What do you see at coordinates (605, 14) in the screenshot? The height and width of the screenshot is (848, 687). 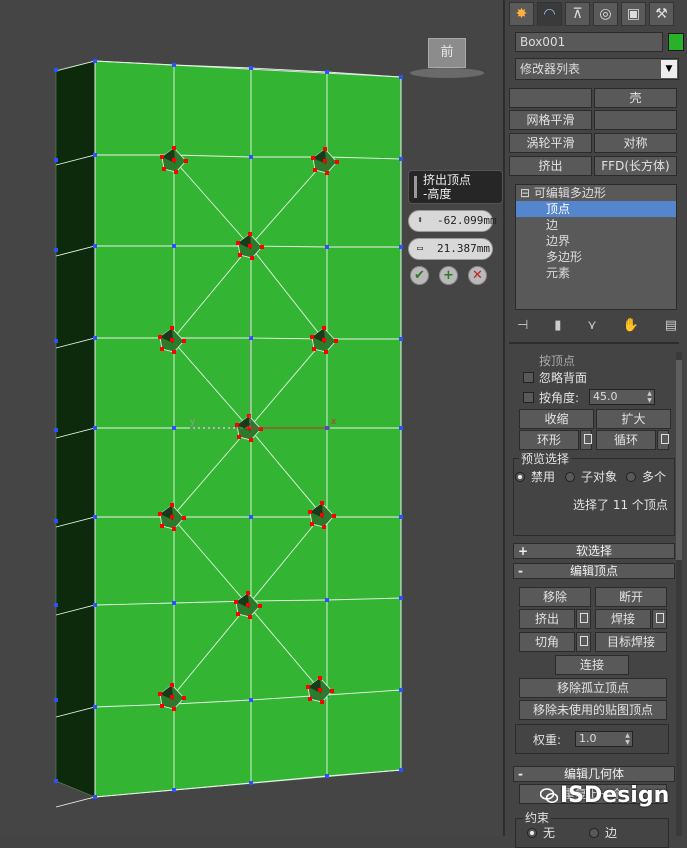 I see `motion-tab-icon: ◎` at bounding box center [605, 14].